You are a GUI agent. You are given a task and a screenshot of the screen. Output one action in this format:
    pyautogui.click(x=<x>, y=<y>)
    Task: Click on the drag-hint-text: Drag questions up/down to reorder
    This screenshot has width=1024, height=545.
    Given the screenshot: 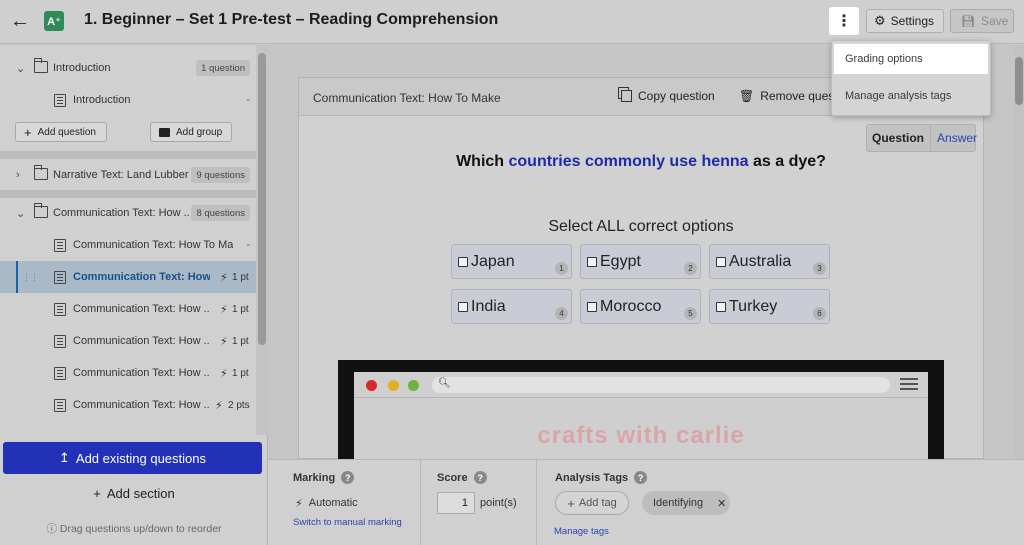 What is the action you would take?
    pyautogui.click(x=140, y=529)
    